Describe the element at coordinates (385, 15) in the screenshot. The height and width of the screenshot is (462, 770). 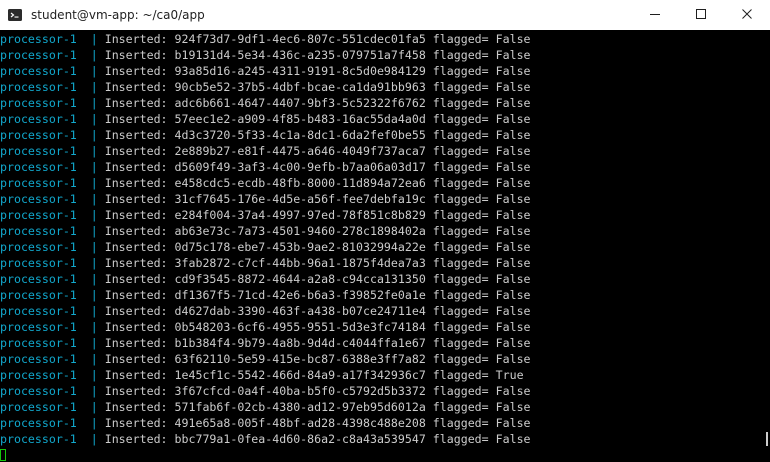
I see `title-bar: student@vm-app: ~/ca0/app` at that location.